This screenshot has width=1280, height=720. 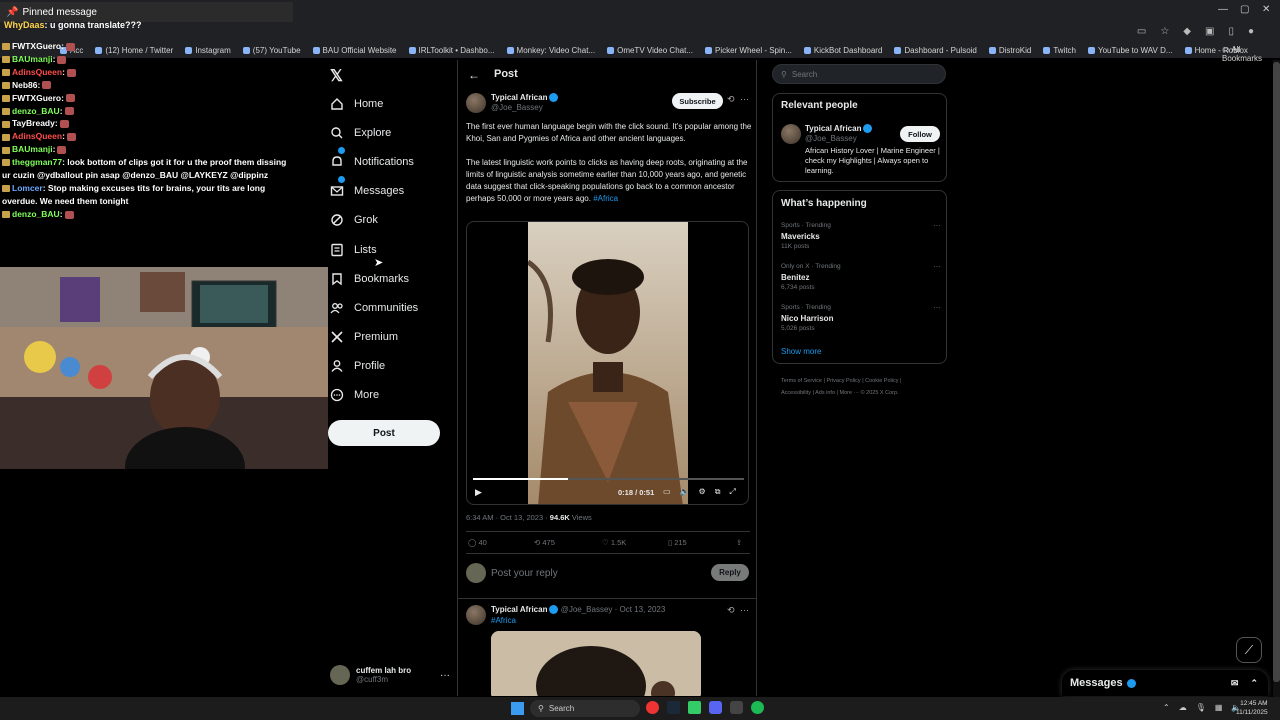 What do you see at coordinates (524, 573) in the screenshot?
I see `reply-input: Post your reply` at bounding box center [524, 573].